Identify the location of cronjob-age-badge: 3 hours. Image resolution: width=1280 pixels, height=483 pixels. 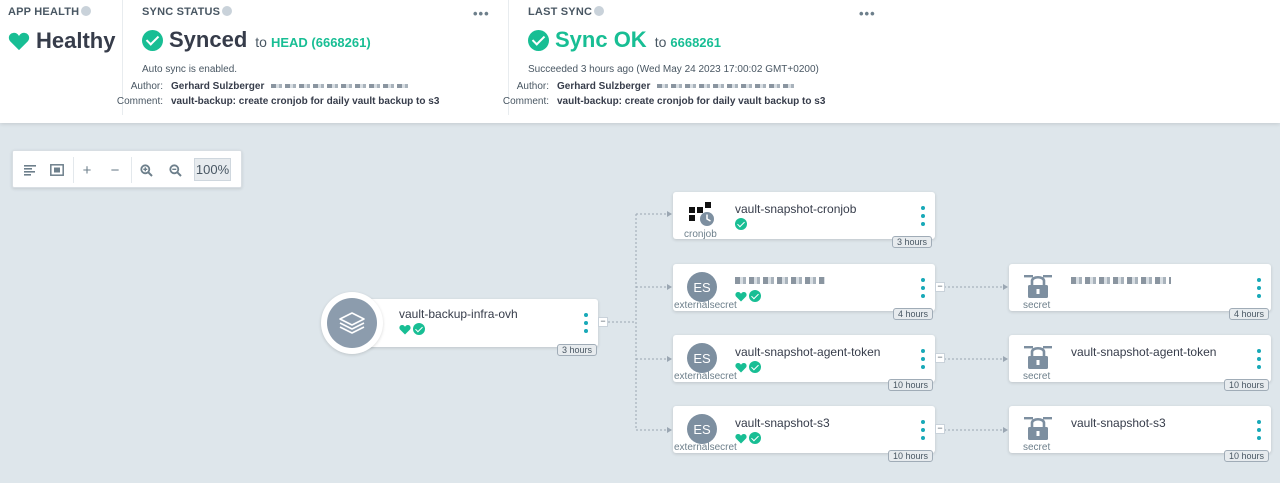
(912, 242).